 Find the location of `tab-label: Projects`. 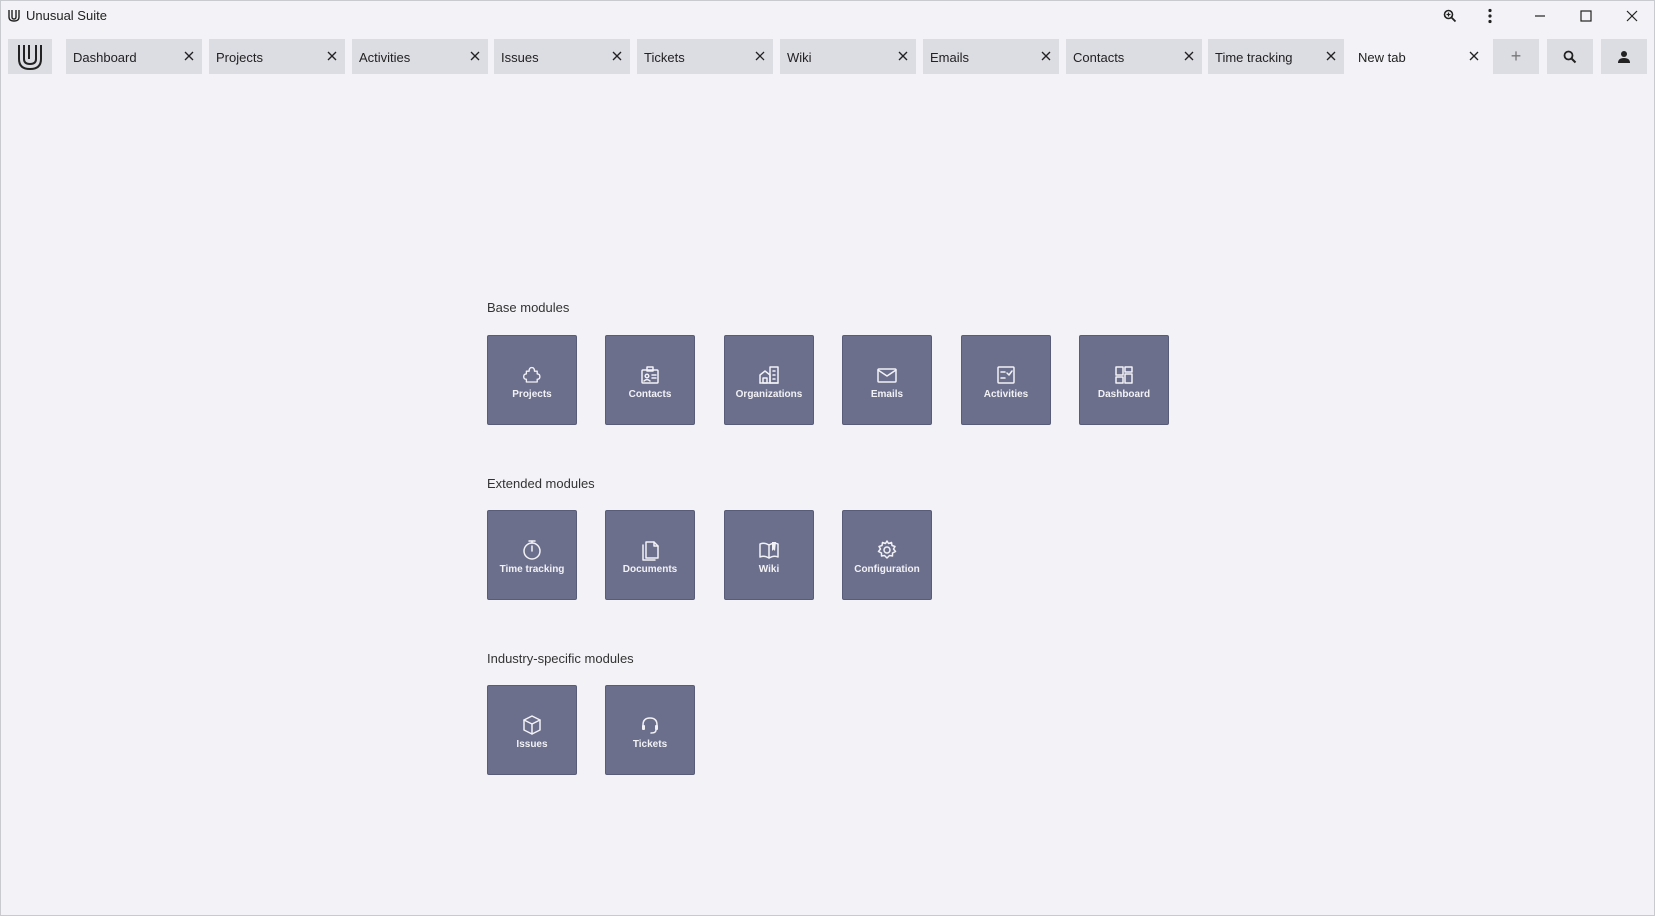

tab-label: Projects is located at coordinates (239, 57).